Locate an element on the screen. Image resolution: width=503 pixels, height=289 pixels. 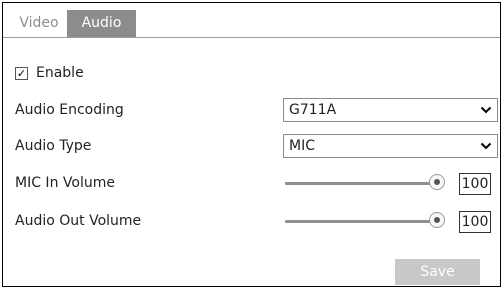
enable-checkbox: ✓ is located at coordinates (21, 73).